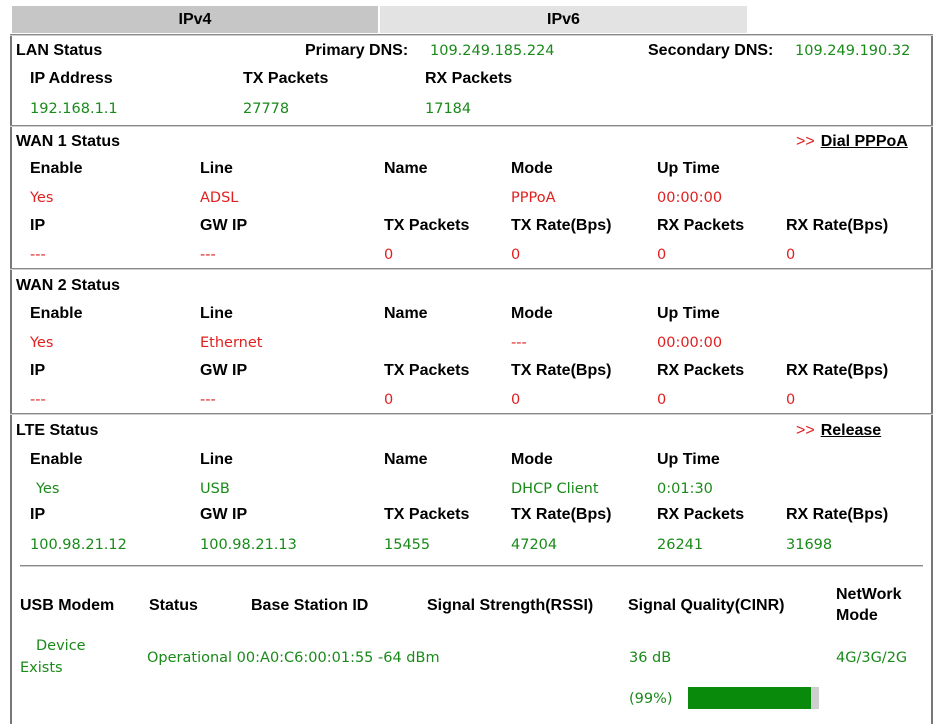 The height and width of the screenshot is (724, 934). Describe the element at coordinates (662, 400) in the screenshot. I see `wan2-rx-packets-value: 0` at that location.